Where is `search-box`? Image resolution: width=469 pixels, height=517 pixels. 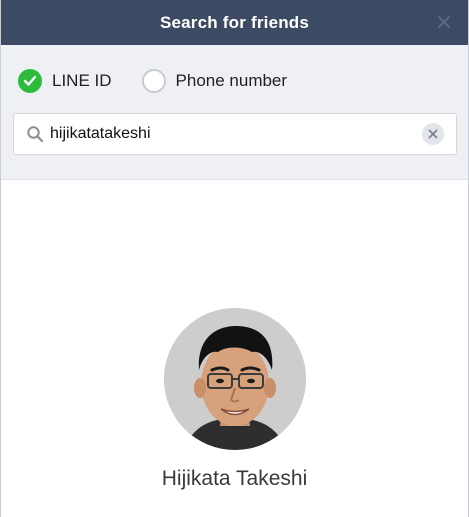 search-box is located at coordinates (235, 134).